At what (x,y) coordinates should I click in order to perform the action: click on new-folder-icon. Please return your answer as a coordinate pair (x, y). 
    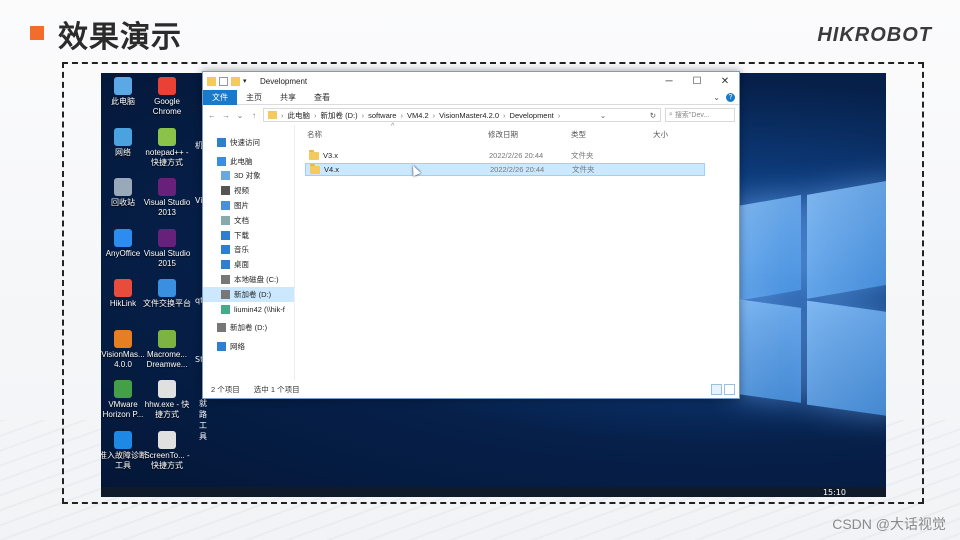
    Looking at the image, I should click on (235, 81).